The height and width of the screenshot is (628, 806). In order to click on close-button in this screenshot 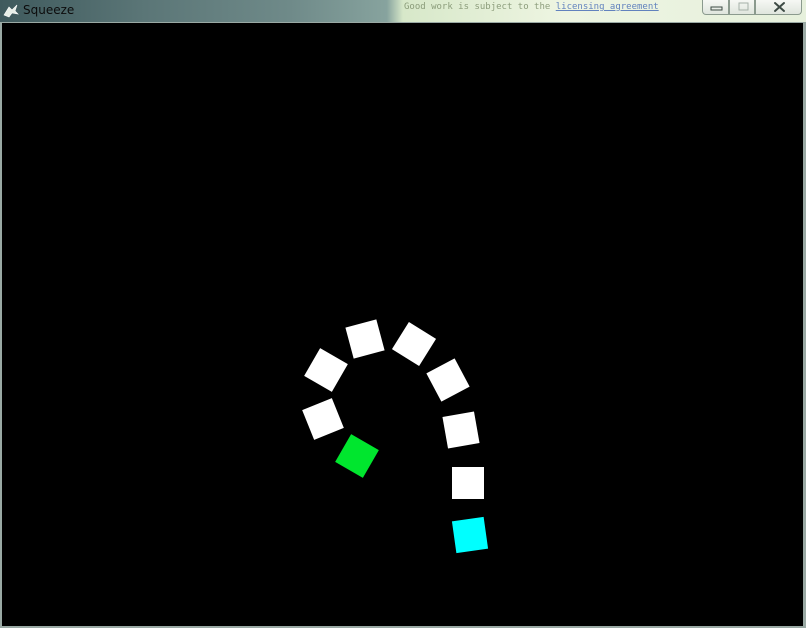, I will do `click(778, 7)`.